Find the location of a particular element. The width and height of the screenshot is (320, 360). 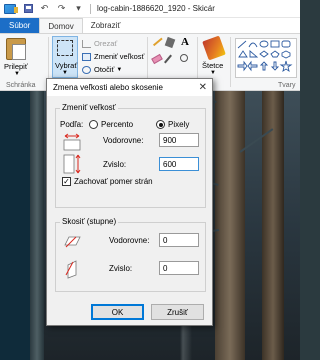

brush-icon is located at coordinates (214, 48).